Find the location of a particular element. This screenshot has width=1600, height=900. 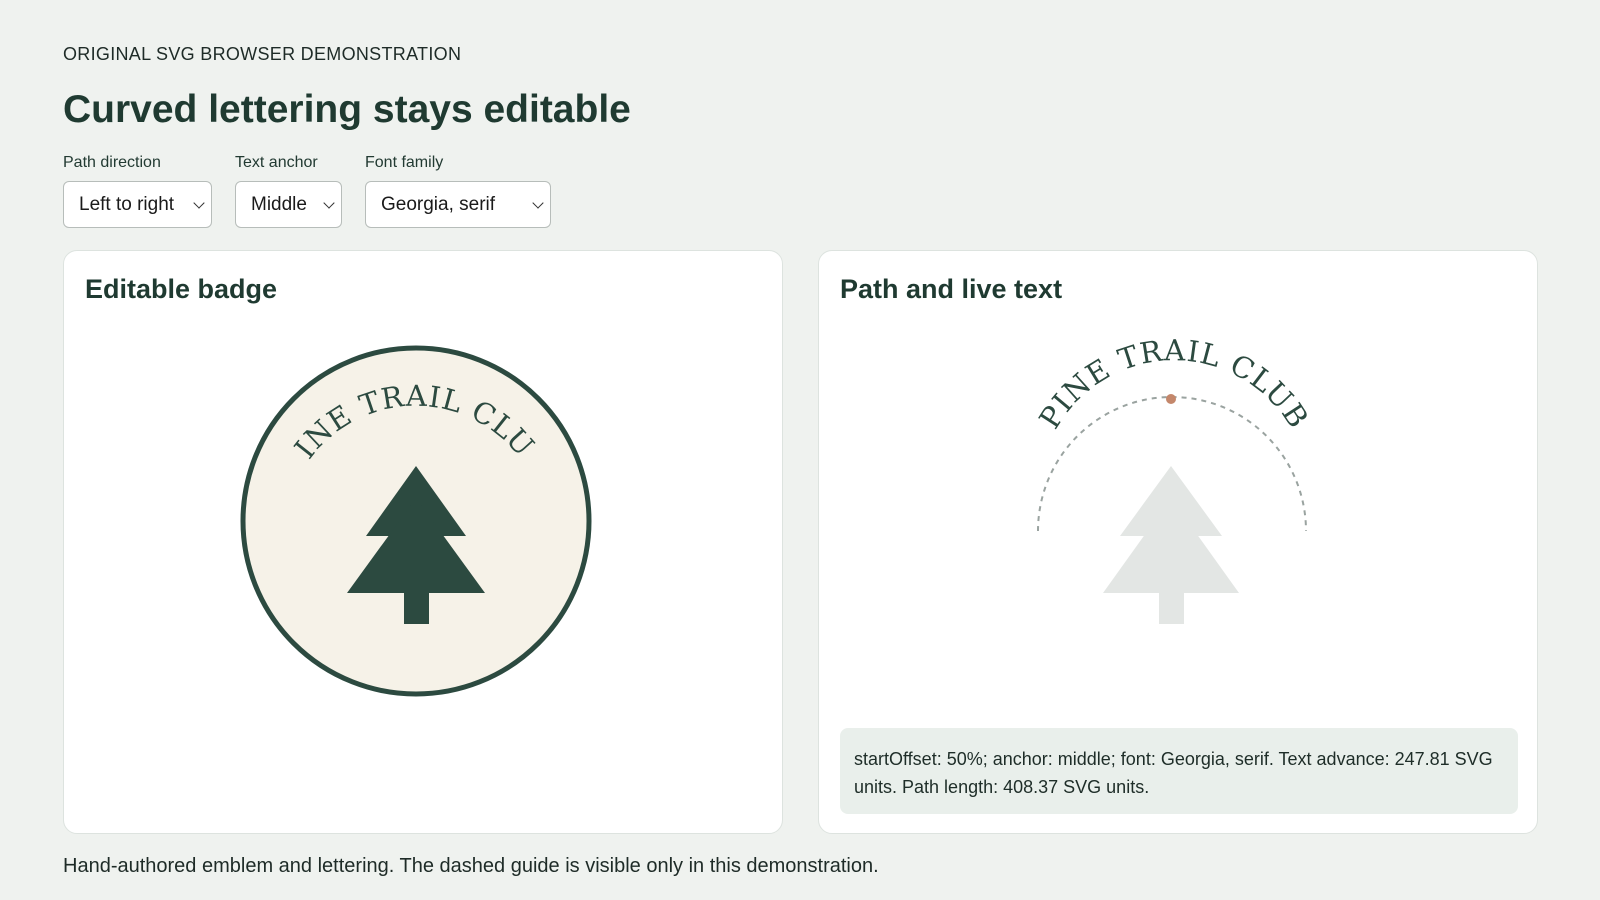

text-anchor-label: Text anchor is located at coordinates (276, 162).